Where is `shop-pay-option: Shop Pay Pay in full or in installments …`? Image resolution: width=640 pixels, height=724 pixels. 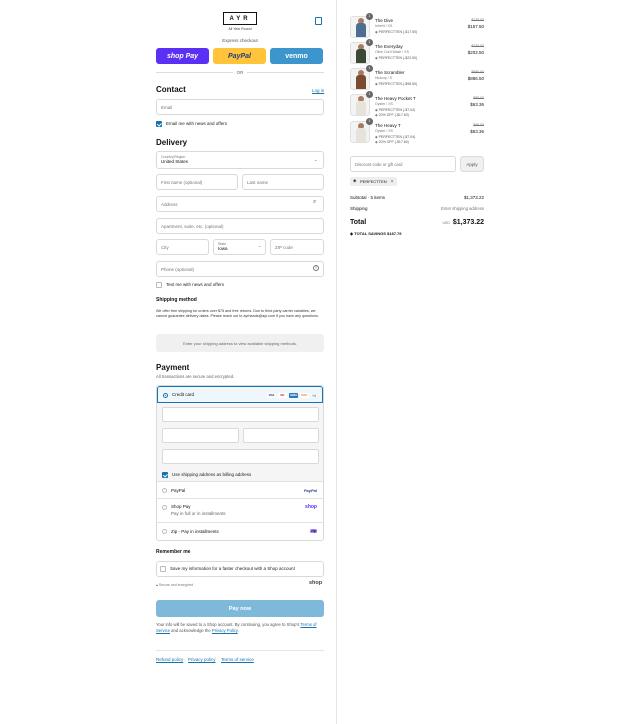
shop-pay-option: Shop Pay Pay in full or in installments … is located at coordinates (240, 511).